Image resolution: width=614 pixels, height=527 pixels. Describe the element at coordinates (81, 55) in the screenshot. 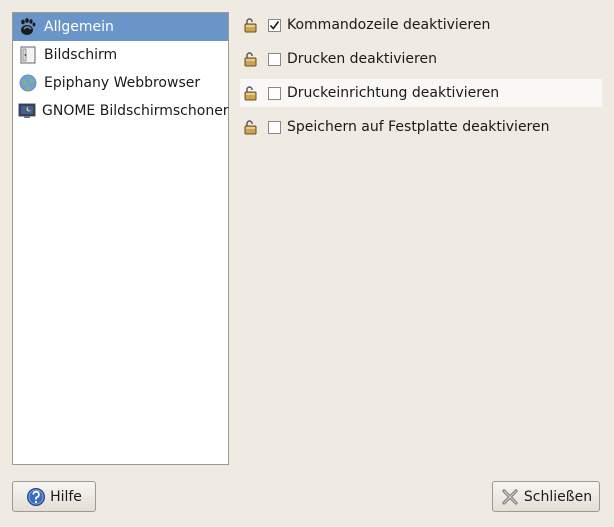

I see `sidebar-item-label: Bildschirm` at that location.